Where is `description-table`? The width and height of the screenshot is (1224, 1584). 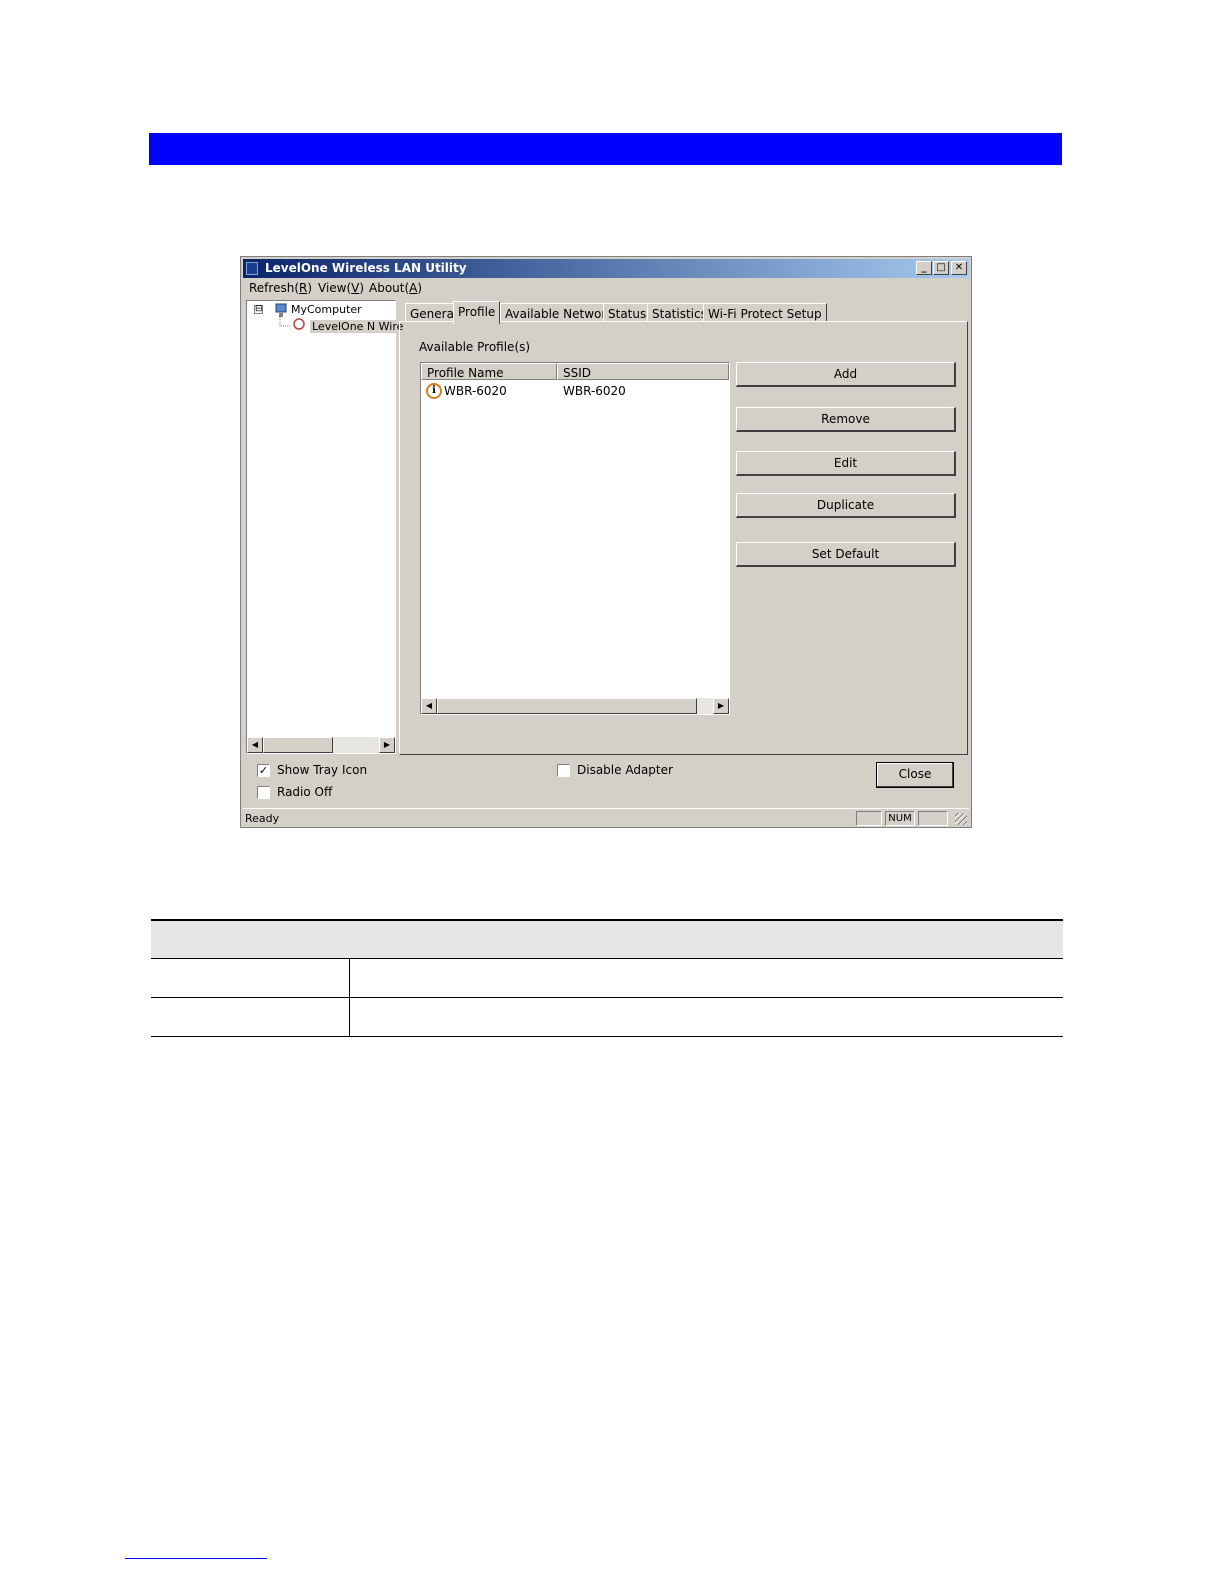 description-table is located at coordinates (607, 978).